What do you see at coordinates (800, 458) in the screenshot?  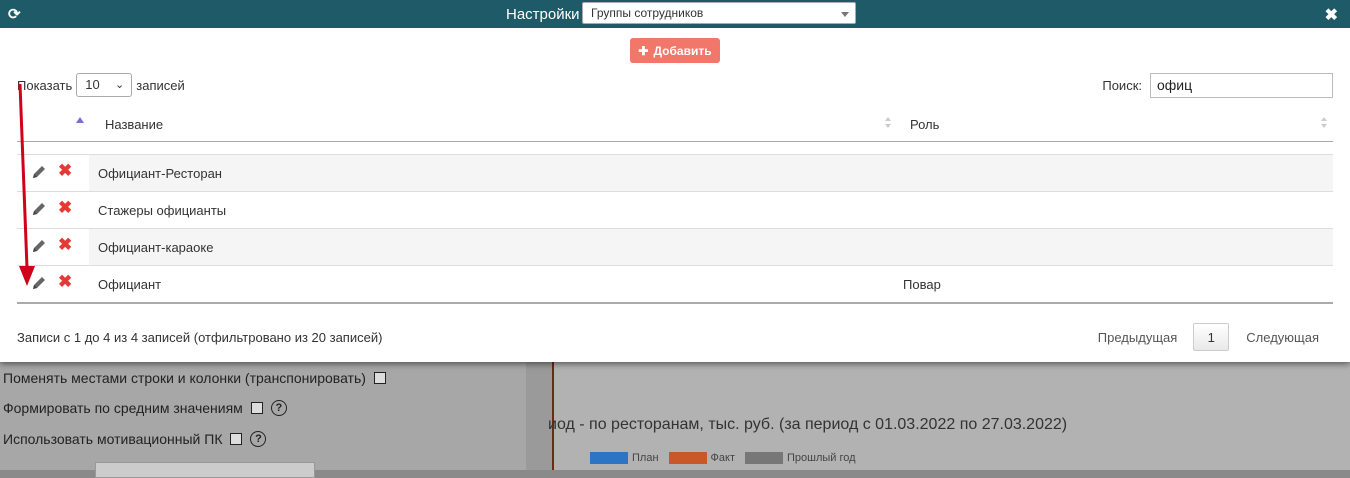 I see `legend-item-last-year: Прошлый год` at bounding box center [800, 458].